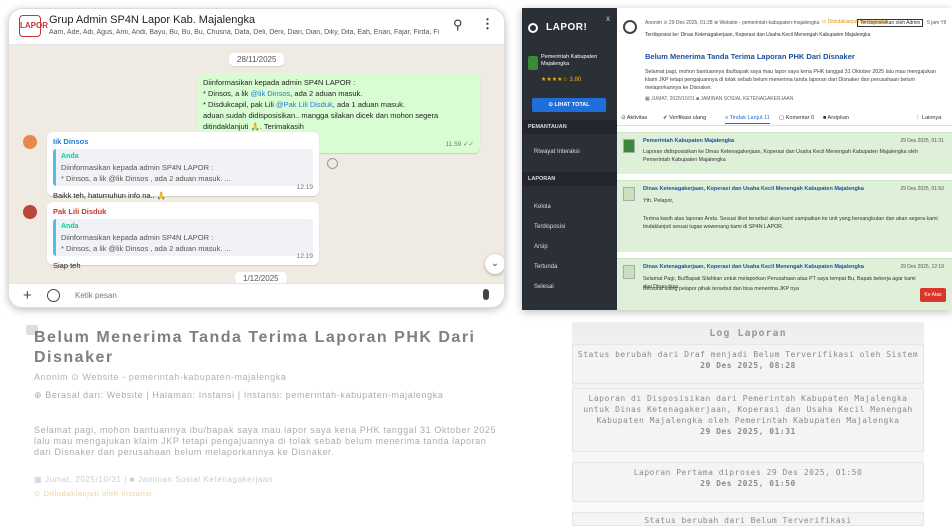 The image size is (952, 526). I want to click on react-emoji-icon, so click(332, 163).